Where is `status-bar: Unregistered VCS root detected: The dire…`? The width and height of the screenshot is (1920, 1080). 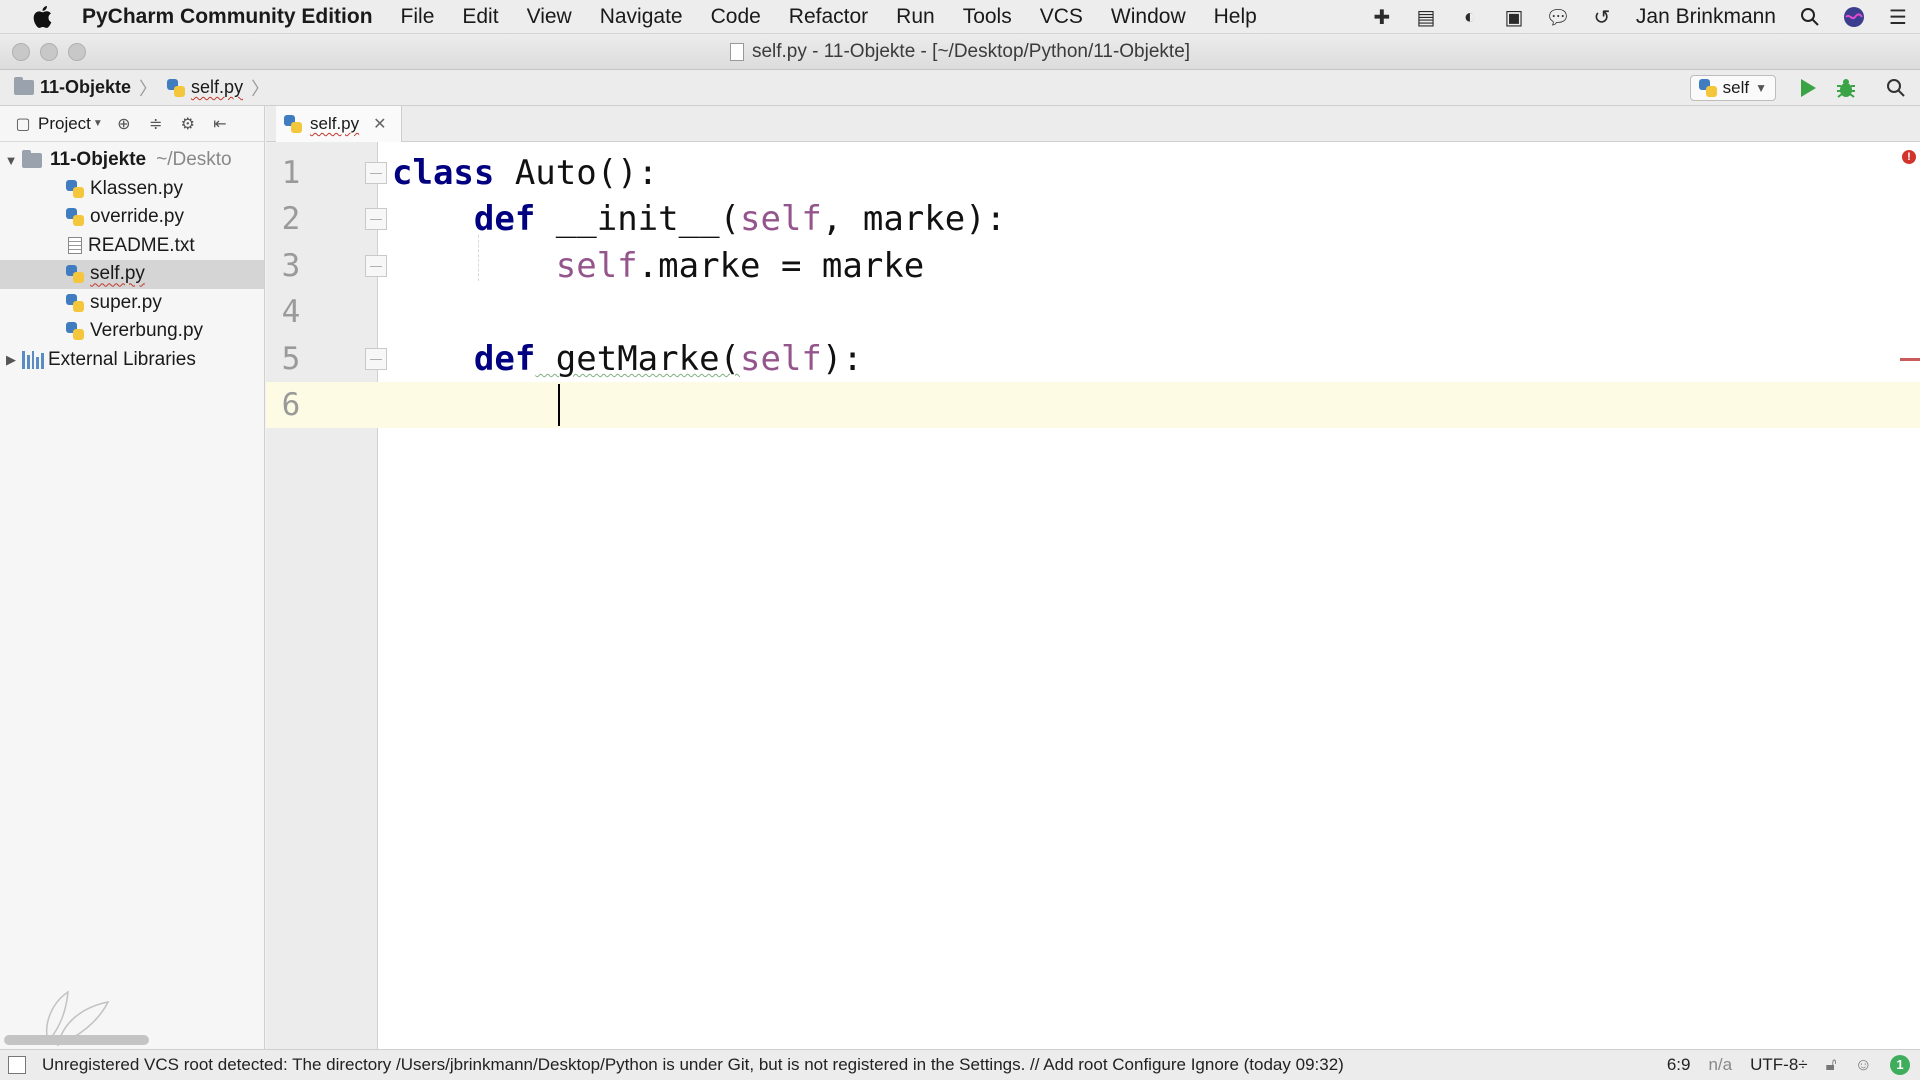
status-bar: Unregistered VCS root detected: The dire… is located at coordinates (960, 1064).